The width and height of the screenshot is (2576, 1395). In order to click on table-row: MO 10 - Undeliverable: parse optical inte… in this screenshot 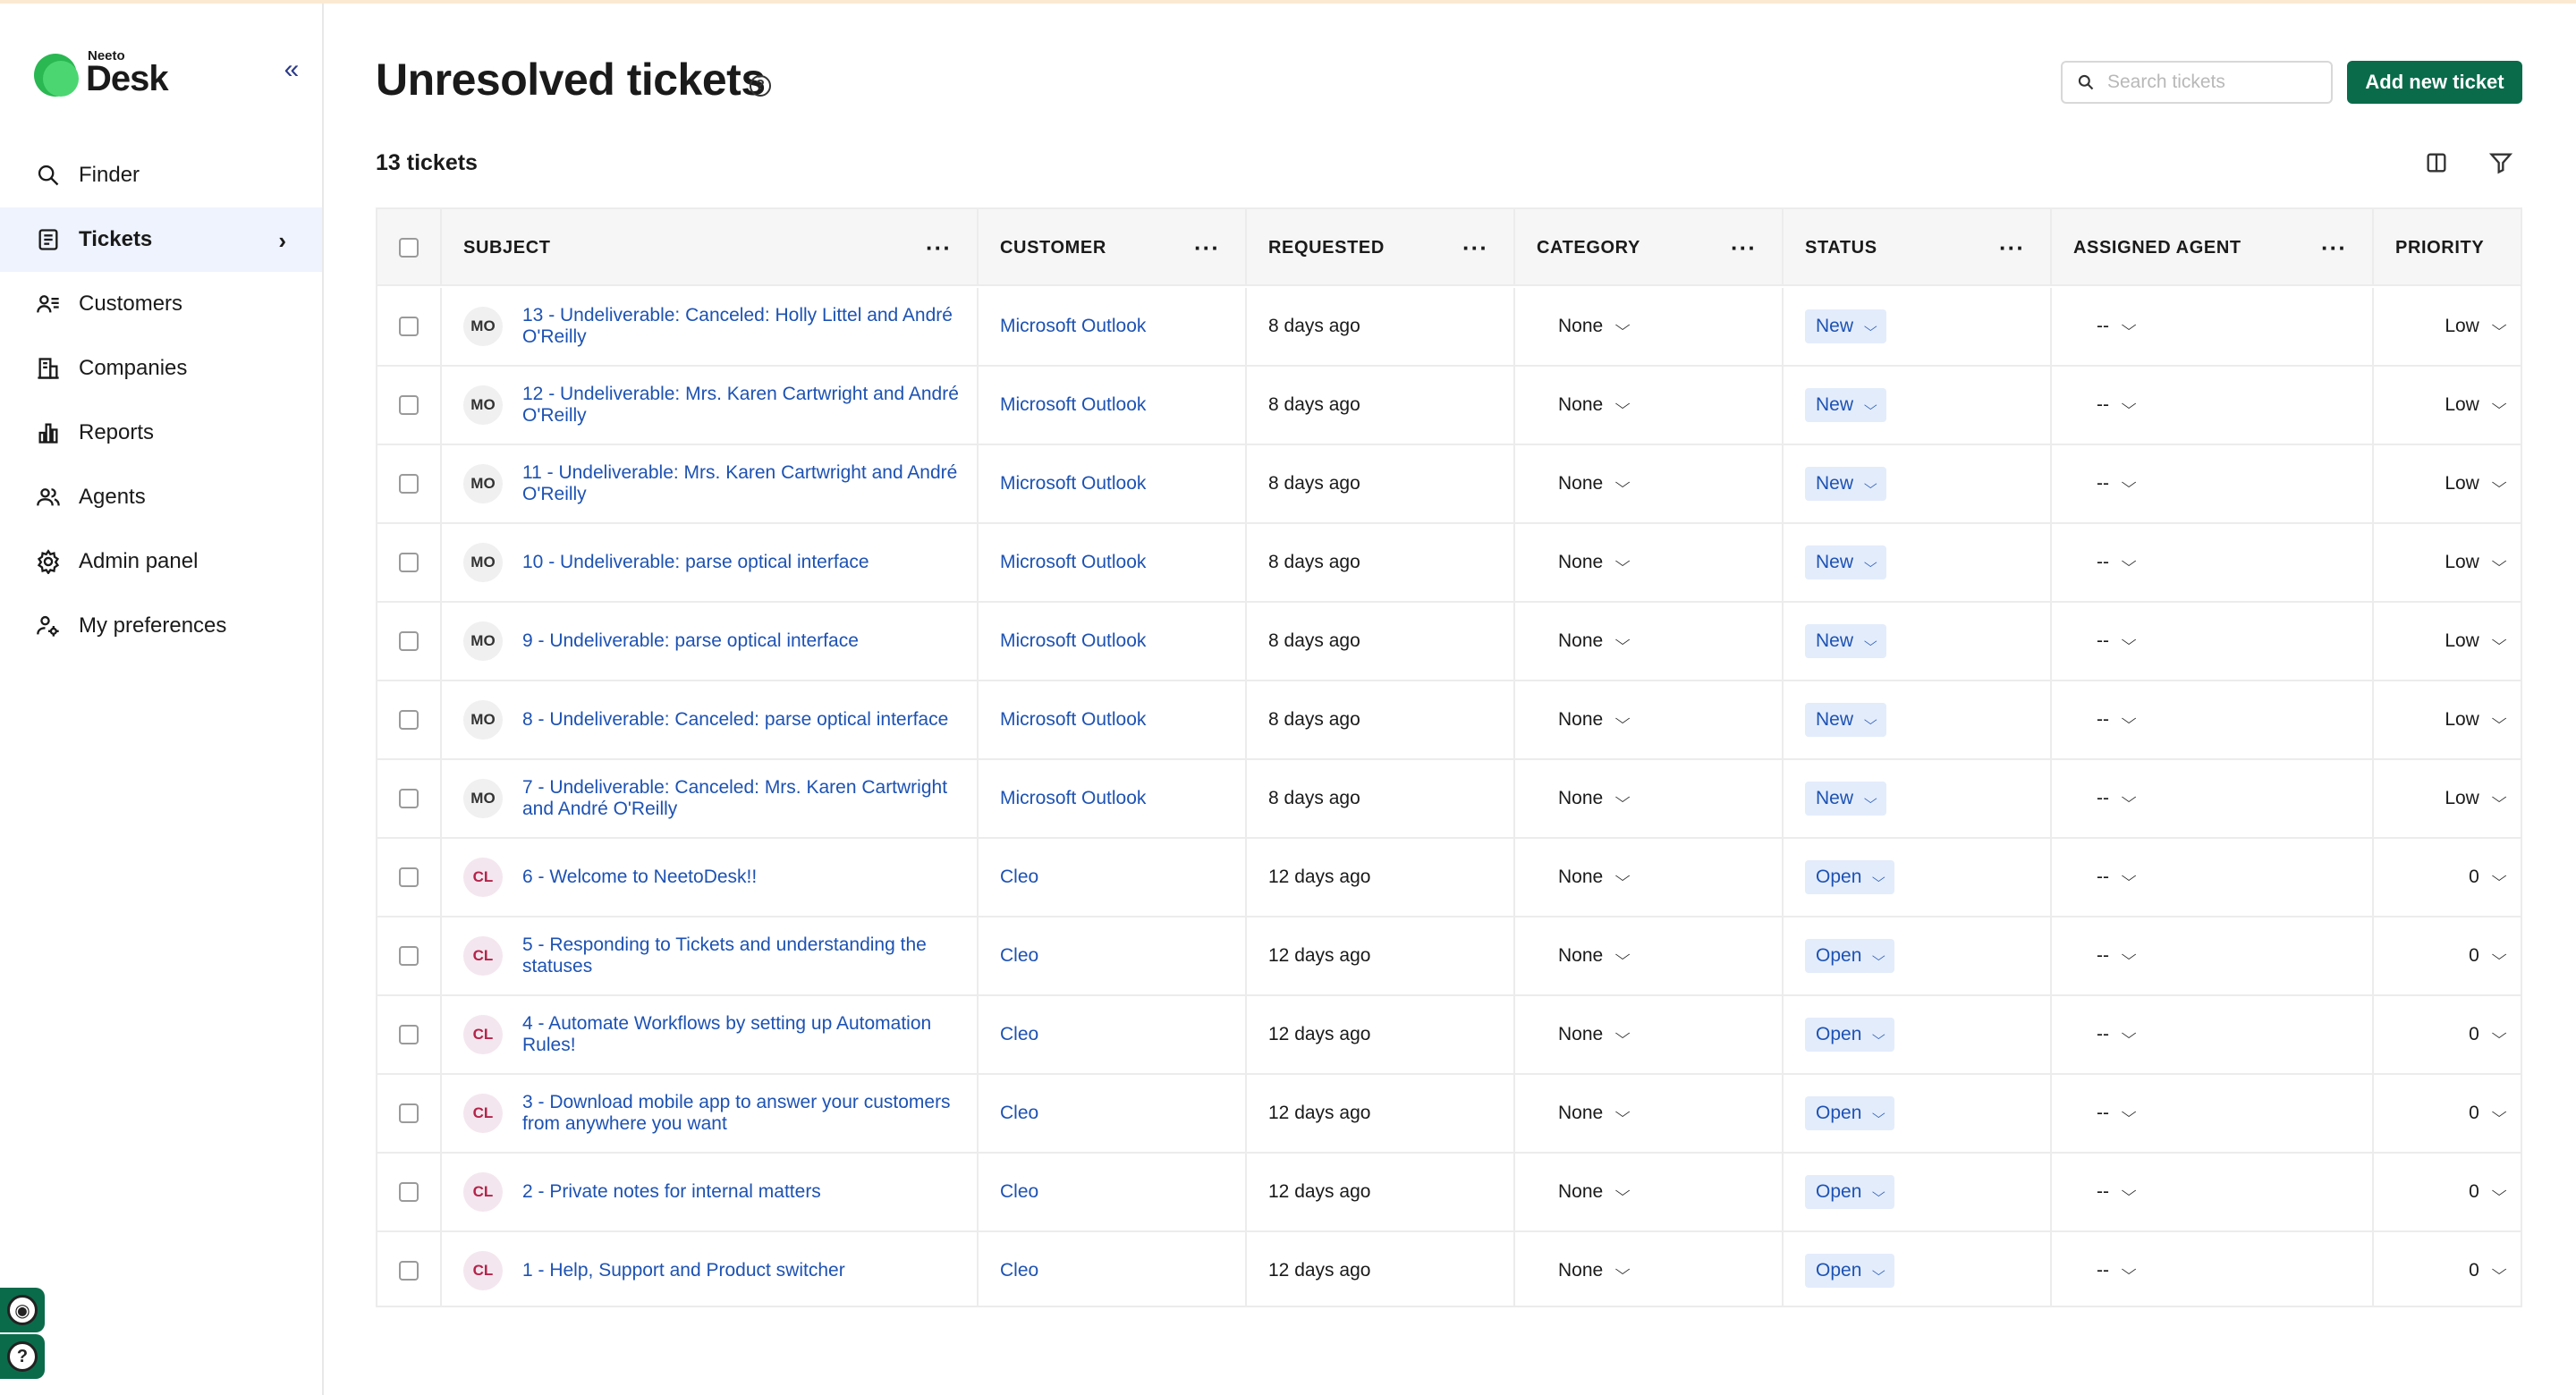, I will do `click(1449, 563)`.